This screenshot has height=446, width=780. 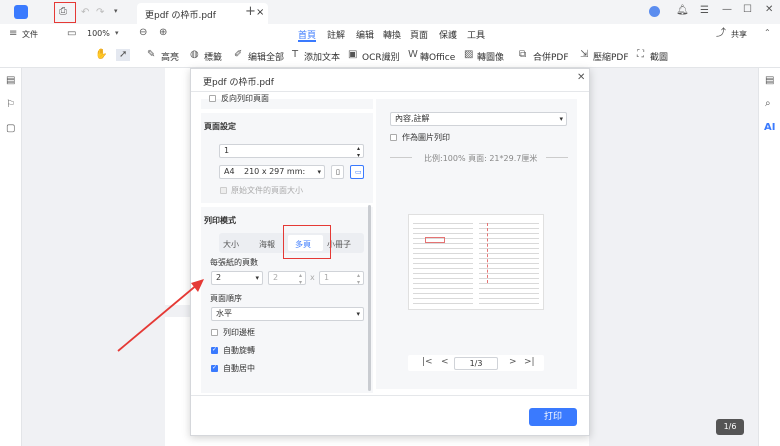 What do you see at coordinates (160, 315) in the screenshot?
I see `annotation-arrow` at bounding box center [160, 315].